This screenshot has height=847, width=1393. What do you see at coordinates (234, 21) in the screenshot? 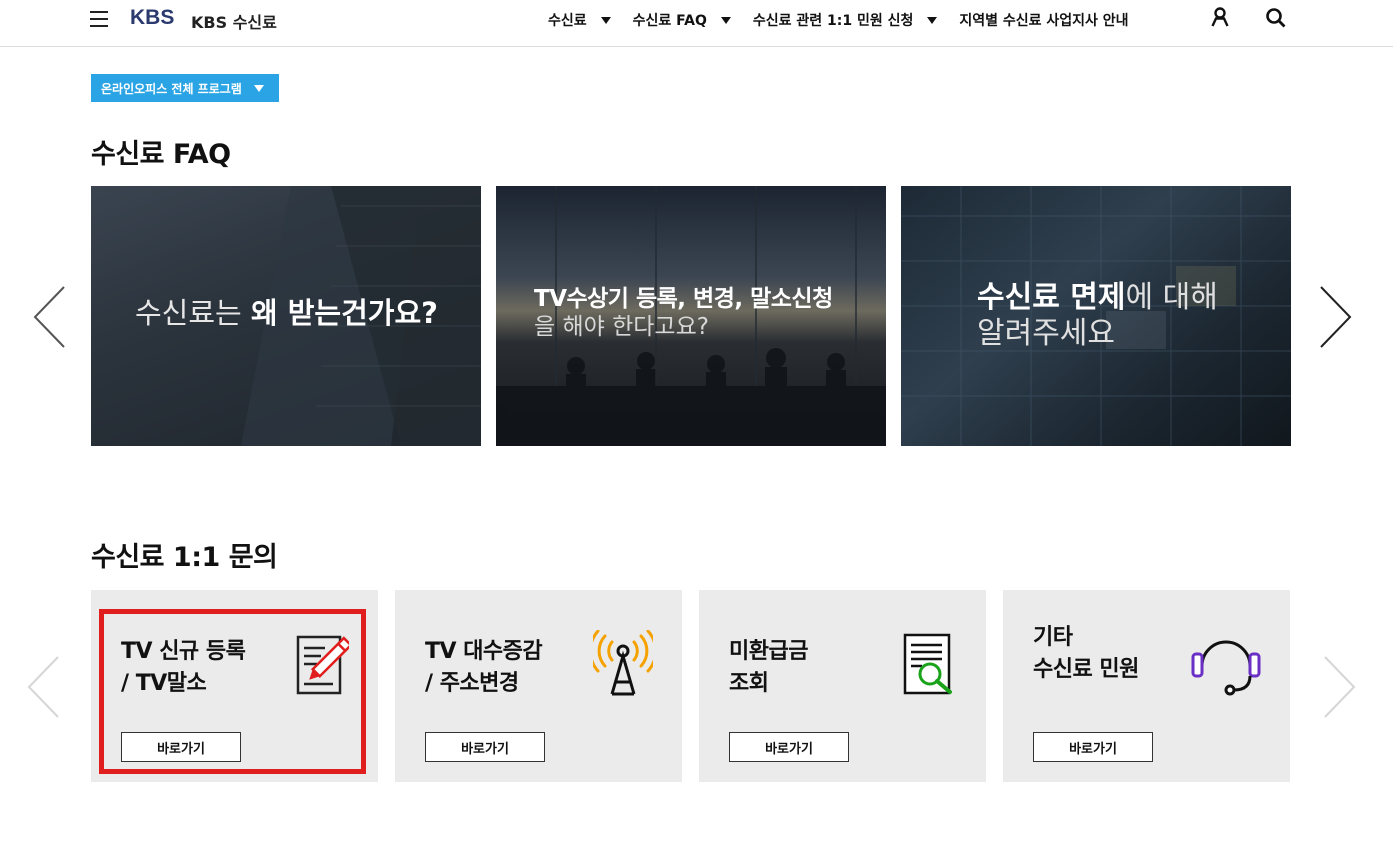
I see `site-title: KBS 수신료` at bounding box center [234, 21].